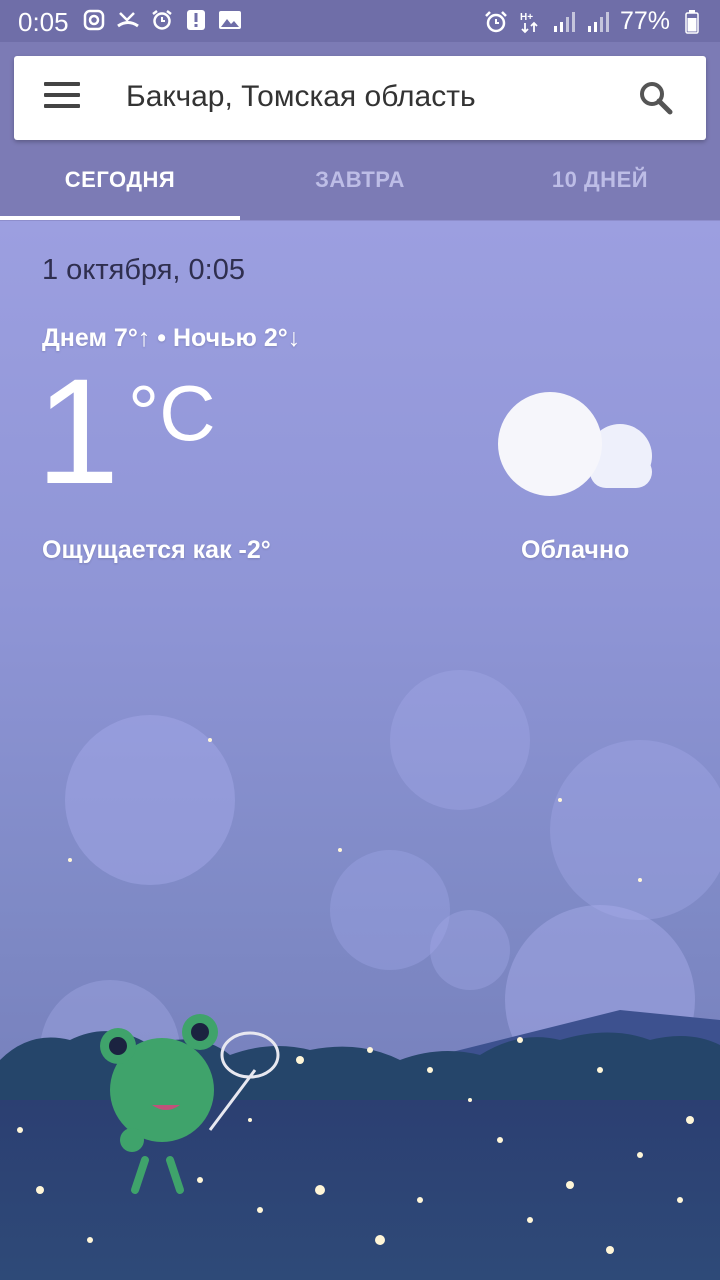 The width and height of the screenshot is (720, 1280). I want to click on instagram-icon, so click(94, 20).